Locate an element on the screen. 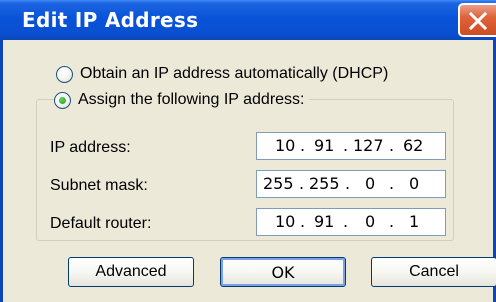  window-border-left is located at coordinates (1, 171).